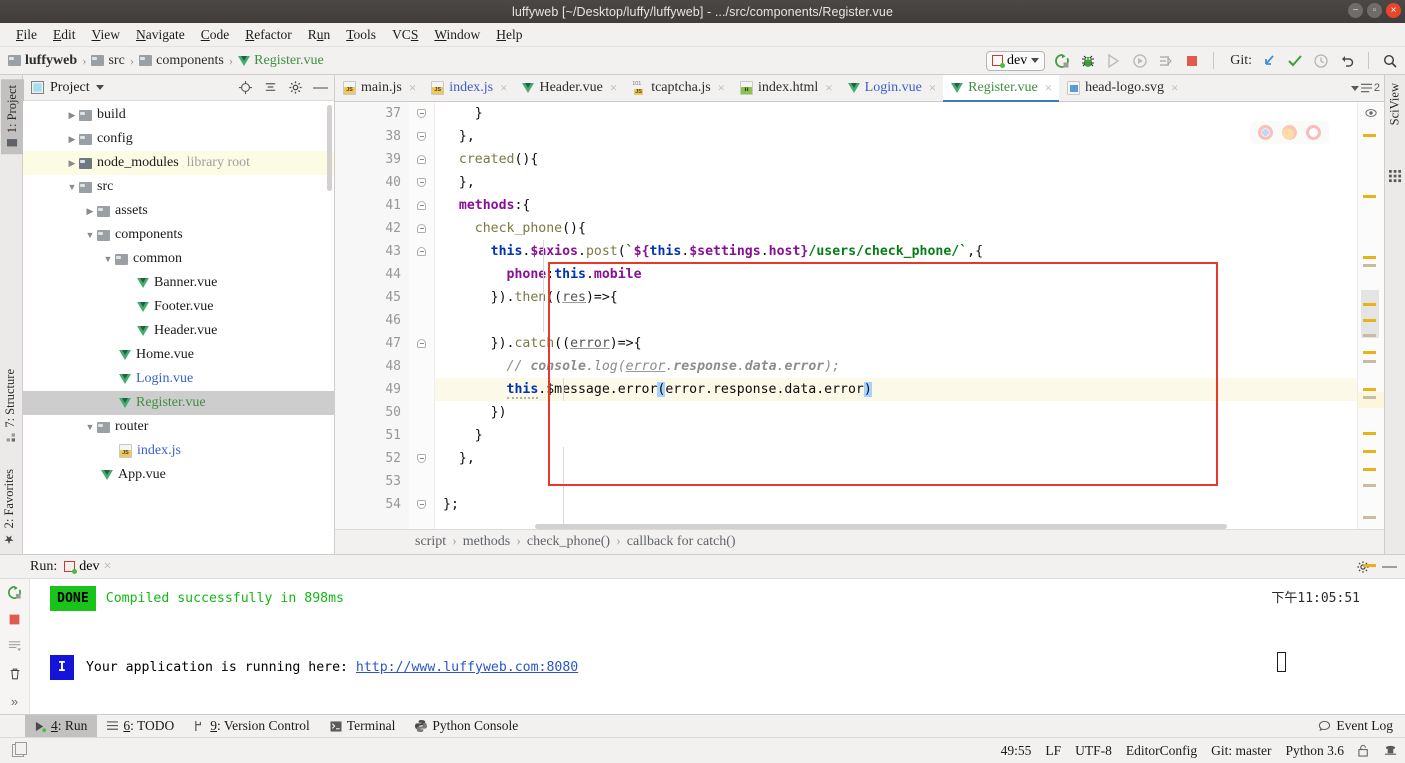  I want to click on tree-item-config: ▶ config, so click(178, 139).